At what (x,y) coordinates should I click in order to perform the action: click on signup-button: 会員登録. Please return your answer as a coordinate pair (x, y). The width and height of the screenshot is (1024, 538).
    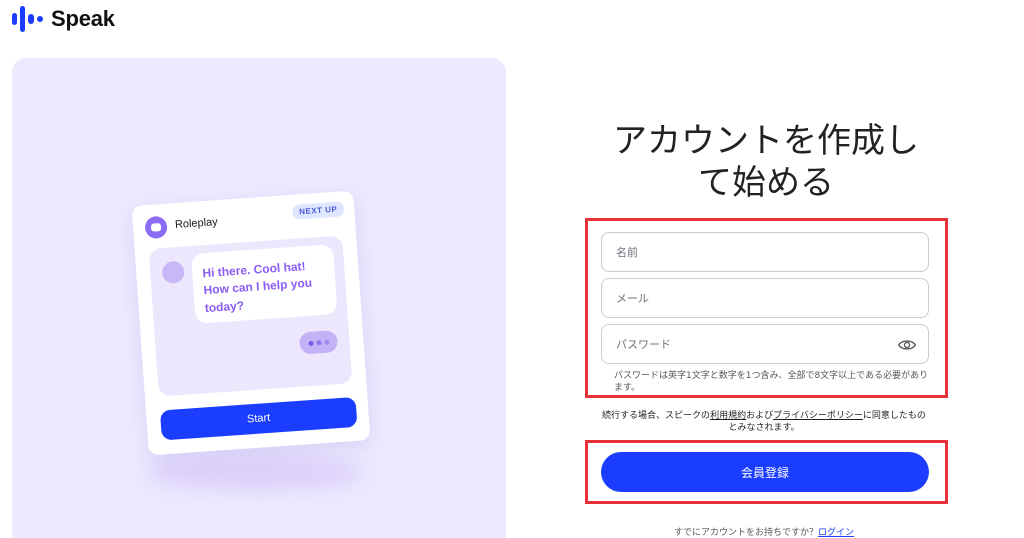
    Looking at the image, I should click on (765, 472).